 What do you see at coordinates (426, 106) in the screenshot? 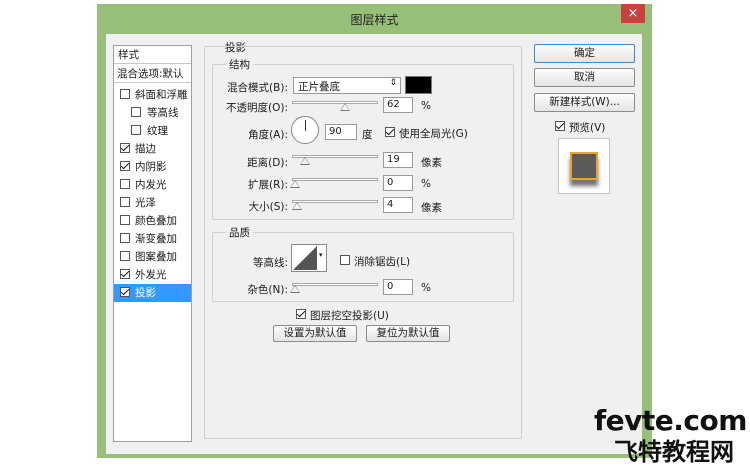
I see `opacity-unit: %` at bounding box center [426, 106].